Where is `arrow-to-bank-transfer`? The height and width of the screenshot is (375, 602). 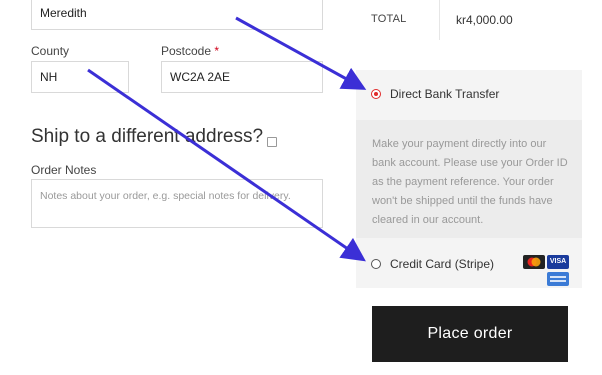 arrow-to-bank-transfer is located at coordinates (301, 53).